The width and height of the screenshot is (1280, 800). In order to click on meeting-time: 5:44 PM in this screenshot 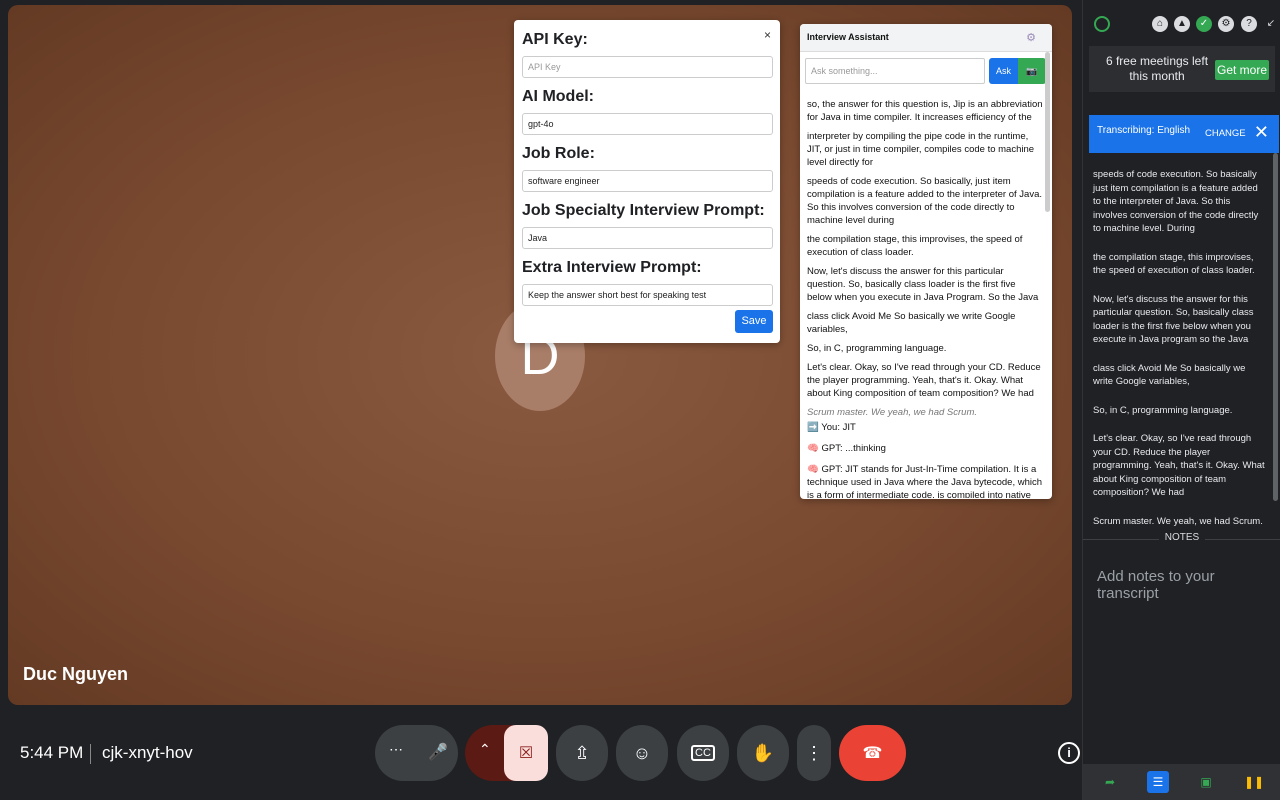, I will do `click(52, 752)`.